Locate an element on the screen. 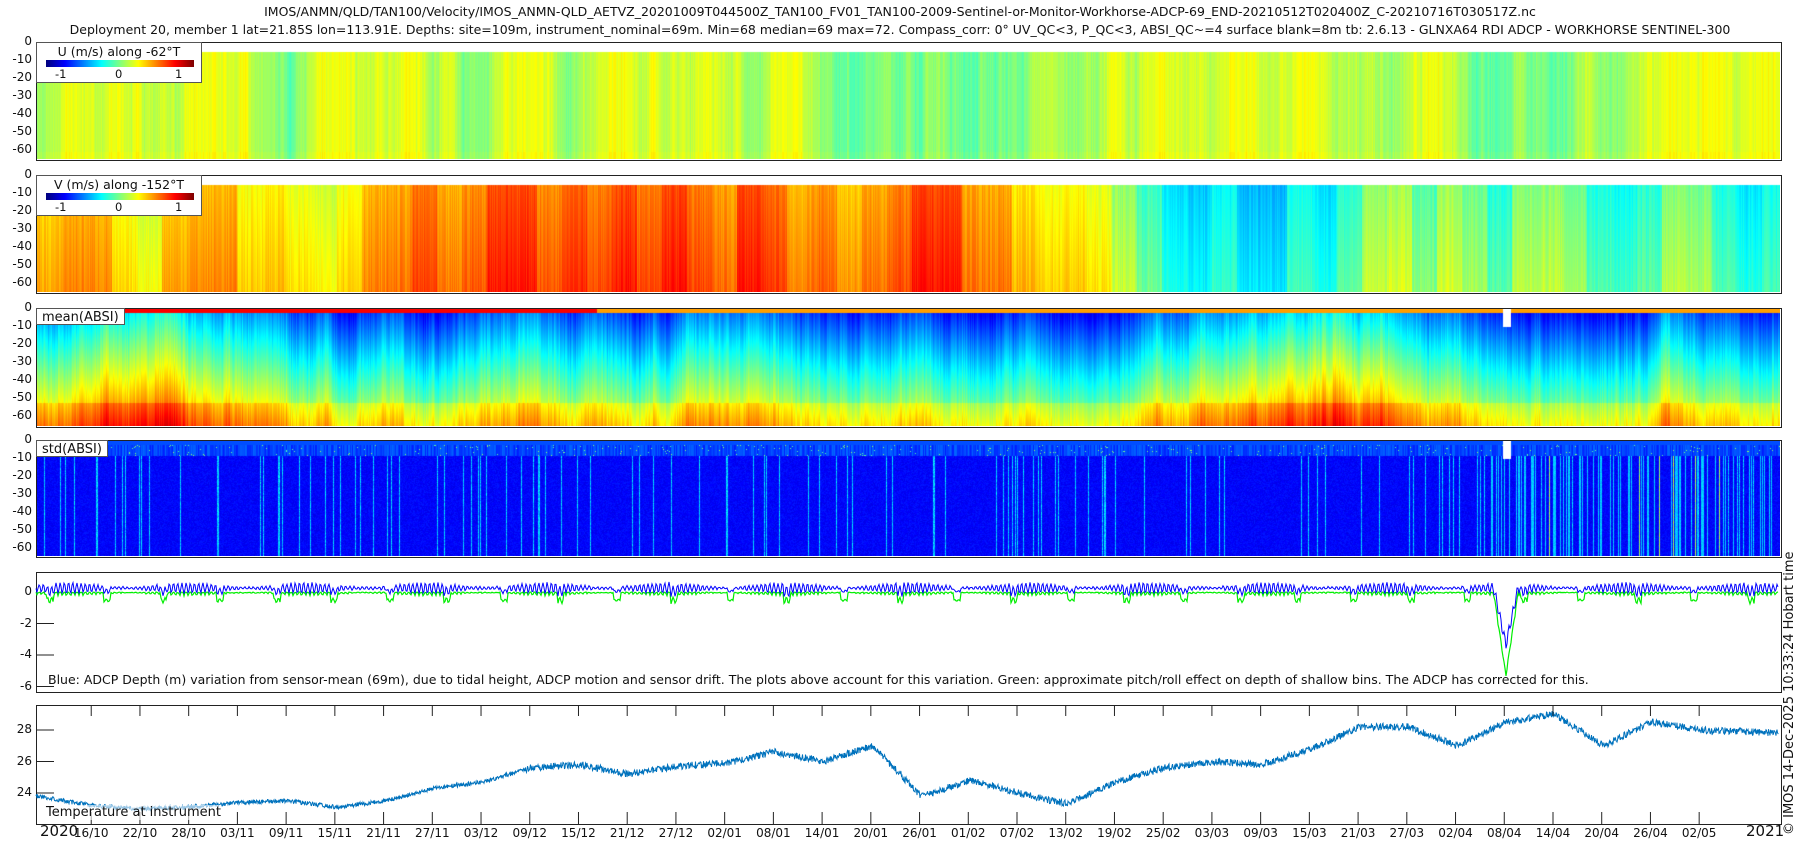 This screenshot has height=850, width=1800. temperature-series-line is located at coordinates (907, 762).